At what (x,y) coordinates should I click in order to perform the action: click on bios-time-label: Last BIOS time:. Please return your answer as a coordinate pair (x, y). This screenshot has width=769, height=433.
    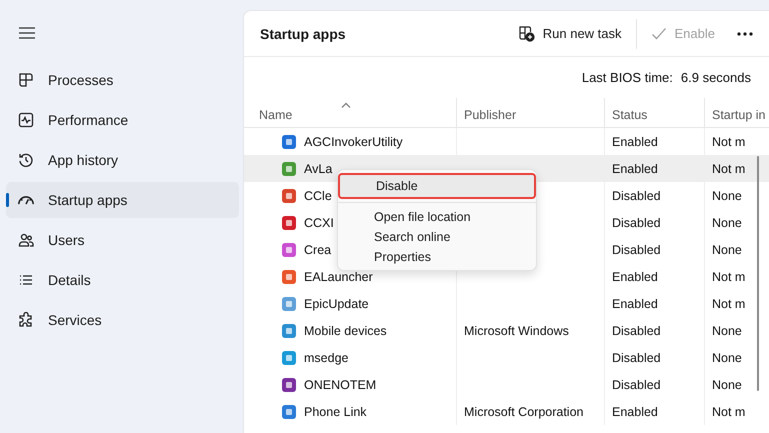
    Looking at the image, I should click on (627, 77).